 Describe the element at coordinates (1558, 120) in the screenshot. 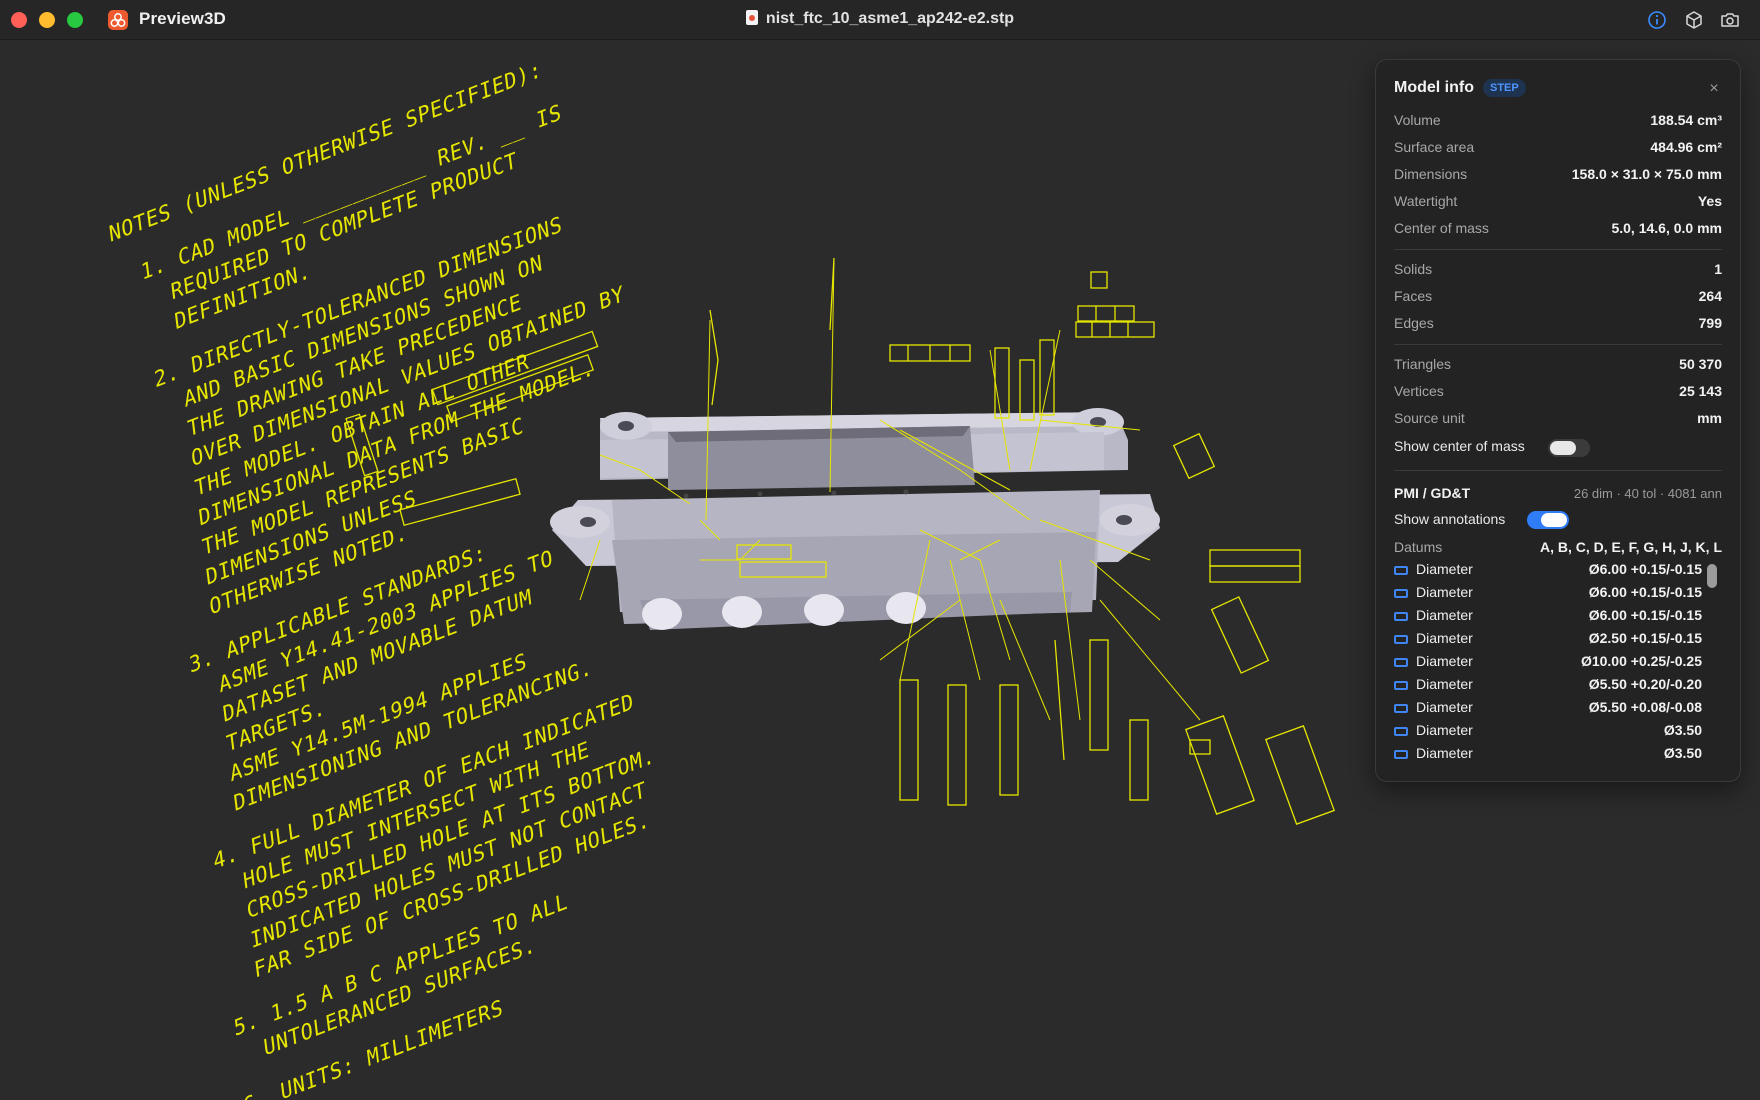

I see `info-row-volume: Volume 188.54 cm³` at that location.